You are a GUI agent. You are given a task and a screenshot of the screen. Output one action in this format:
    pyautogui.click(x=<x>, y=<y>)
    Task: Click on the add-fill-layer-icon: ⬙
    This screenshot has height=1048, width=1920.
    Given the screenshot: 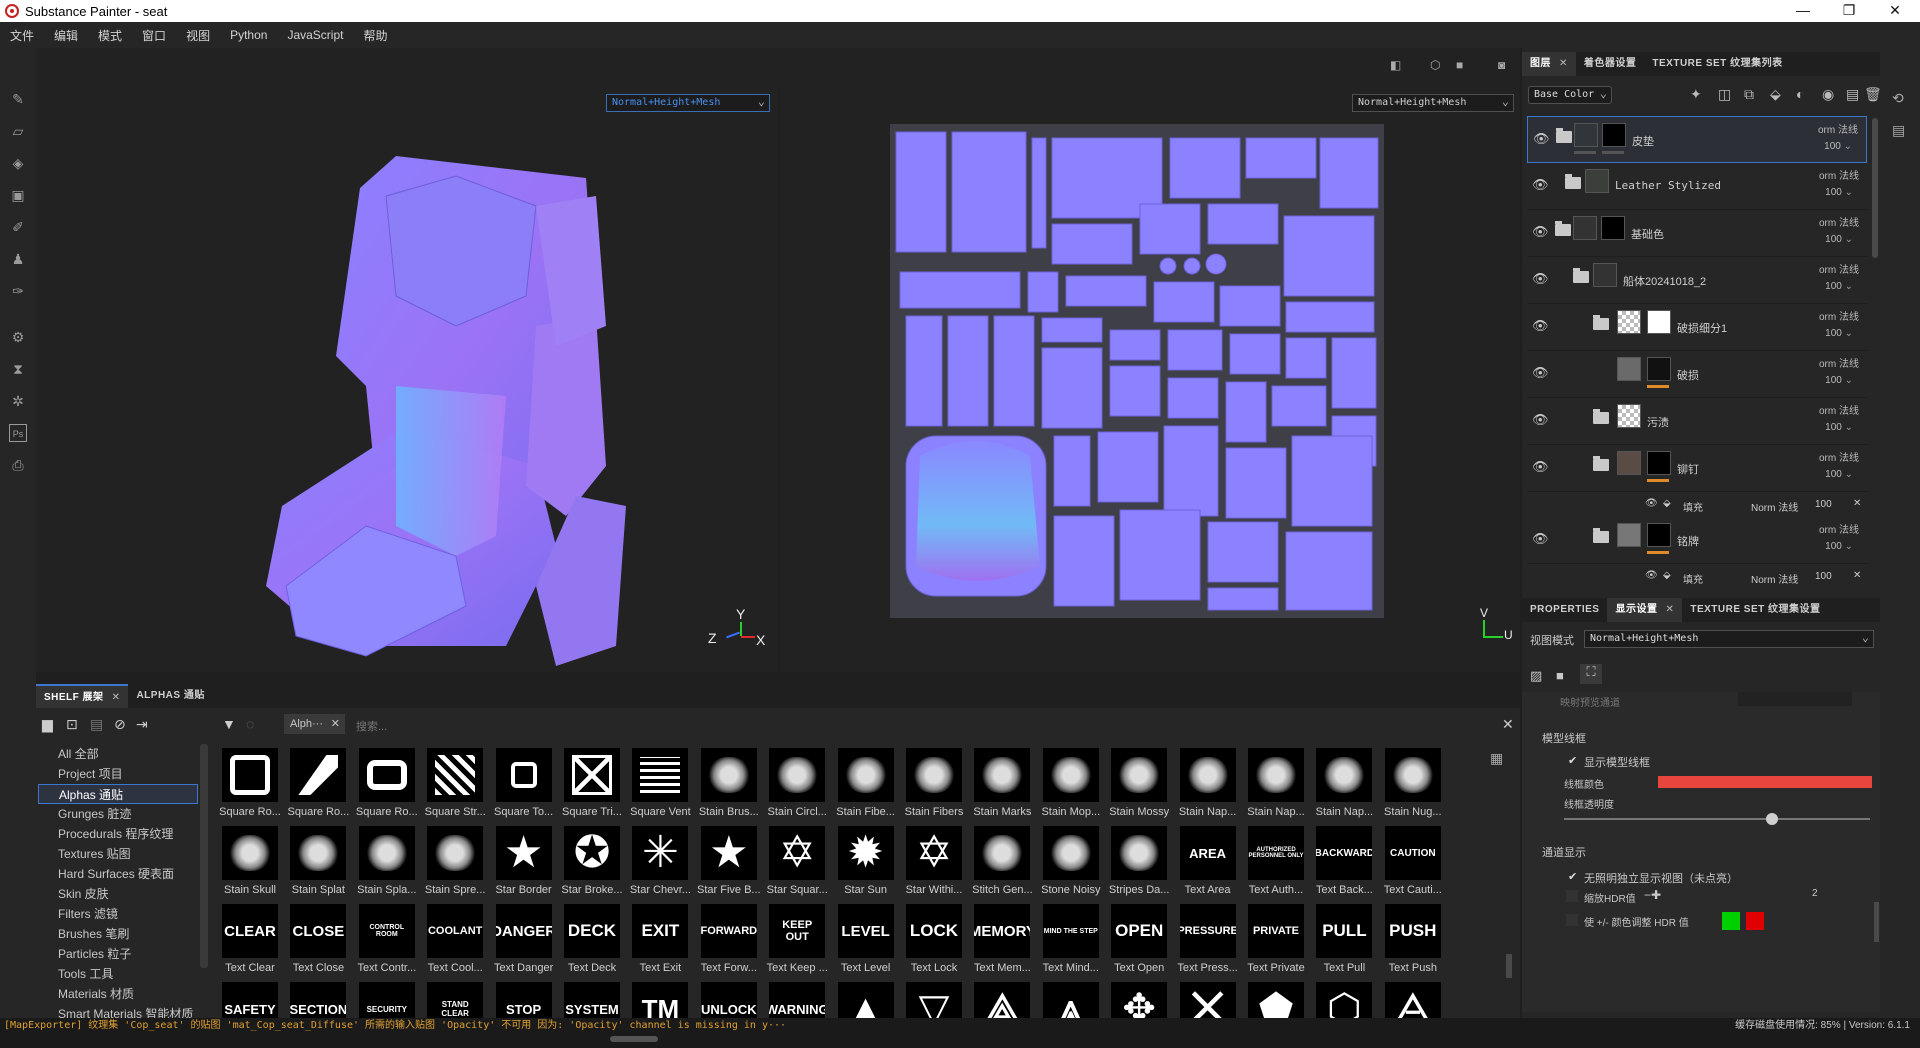 What is the action you would take?
    pyautogui.click(x=1775, y=94)
    